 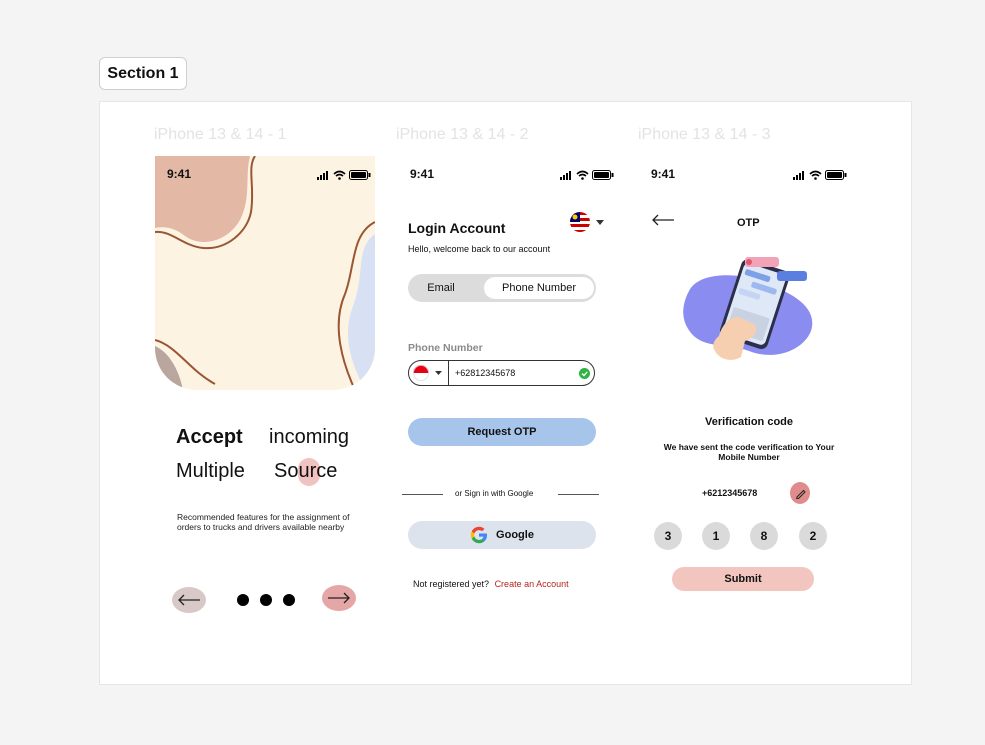 What do you see at coordinates (457, 228) in the screenshot?
I see `login-title: Login Account` at bounding box center [457, 228].